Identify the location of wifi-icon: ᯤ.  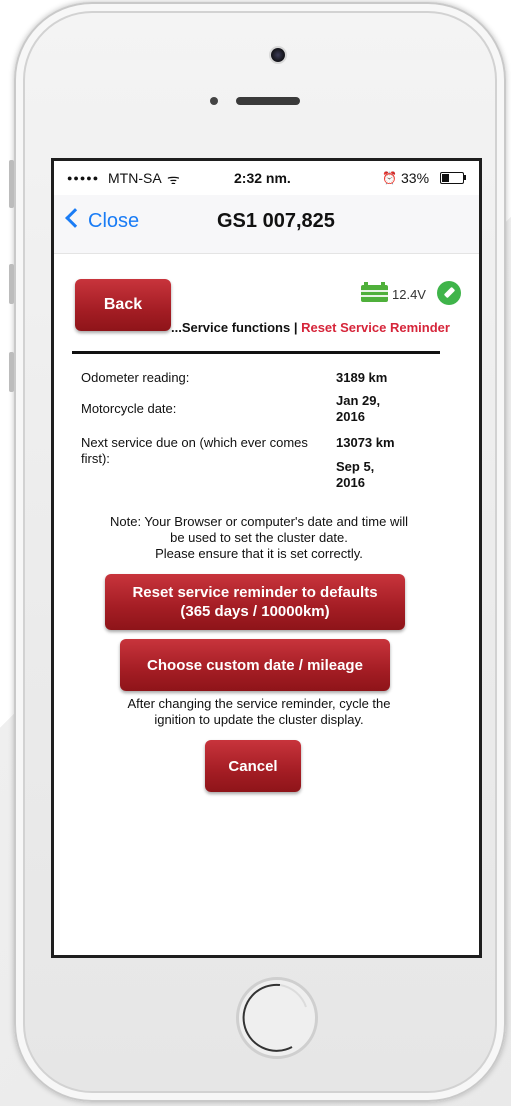
(173, 179).